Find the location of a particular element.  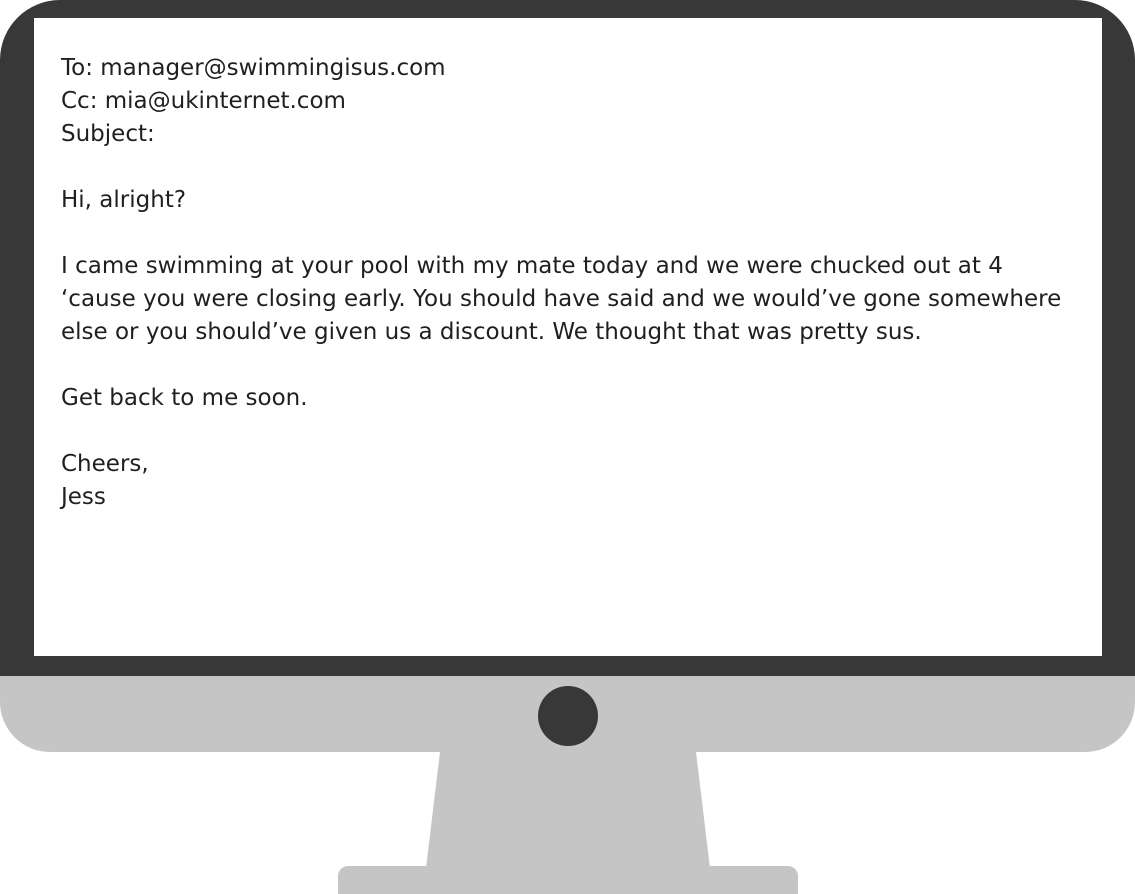

sign-off: Cheers, is located at coordinates (105, 464).